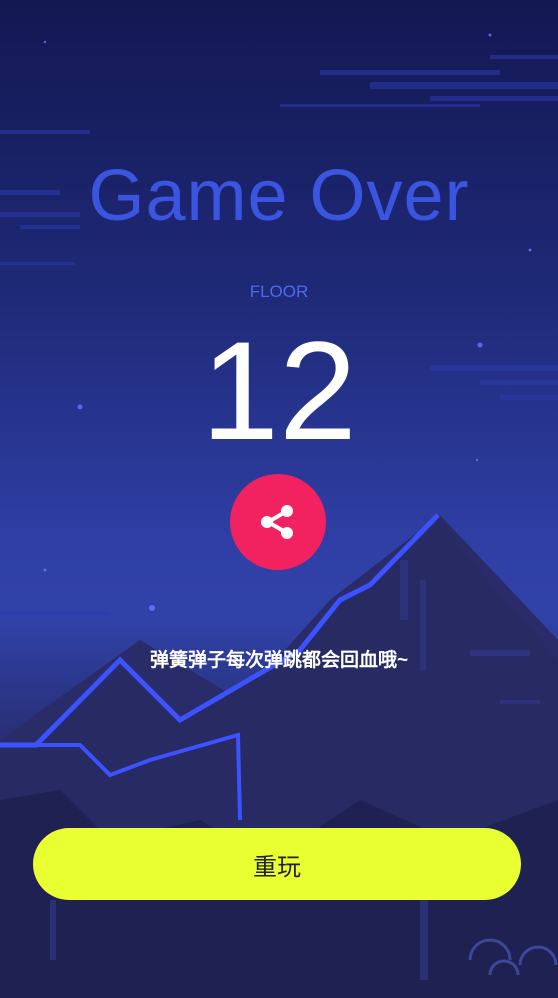 This screenshot has height=998, width=558. Describe the element at coordinates (279, 196) in the screenshot. I see `game-over-title: Game Over` at that location.